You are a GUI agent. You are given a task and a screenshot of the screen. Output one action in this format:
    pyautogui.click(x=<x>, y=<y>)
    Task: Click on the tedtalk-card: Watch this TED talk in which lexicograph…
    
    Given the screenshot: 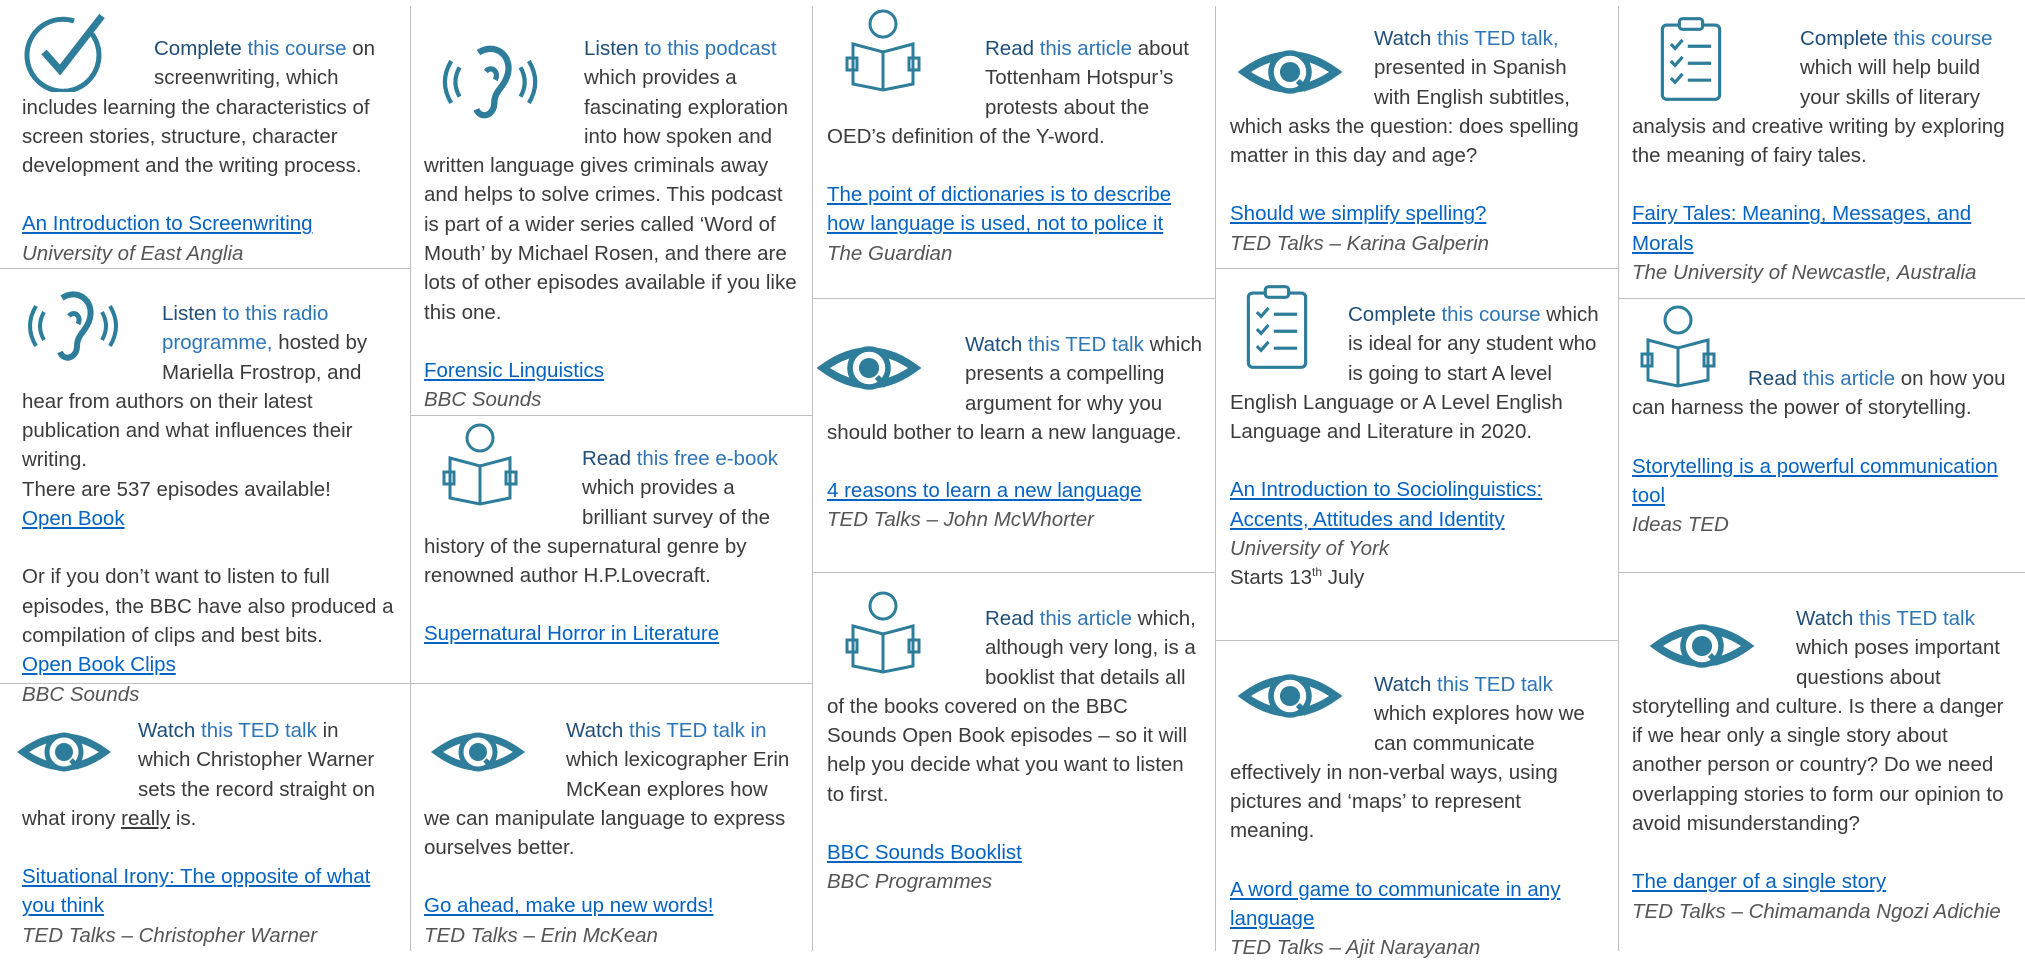 What is the action you would take?
    pyautogui.click(x=611, y=830)
    